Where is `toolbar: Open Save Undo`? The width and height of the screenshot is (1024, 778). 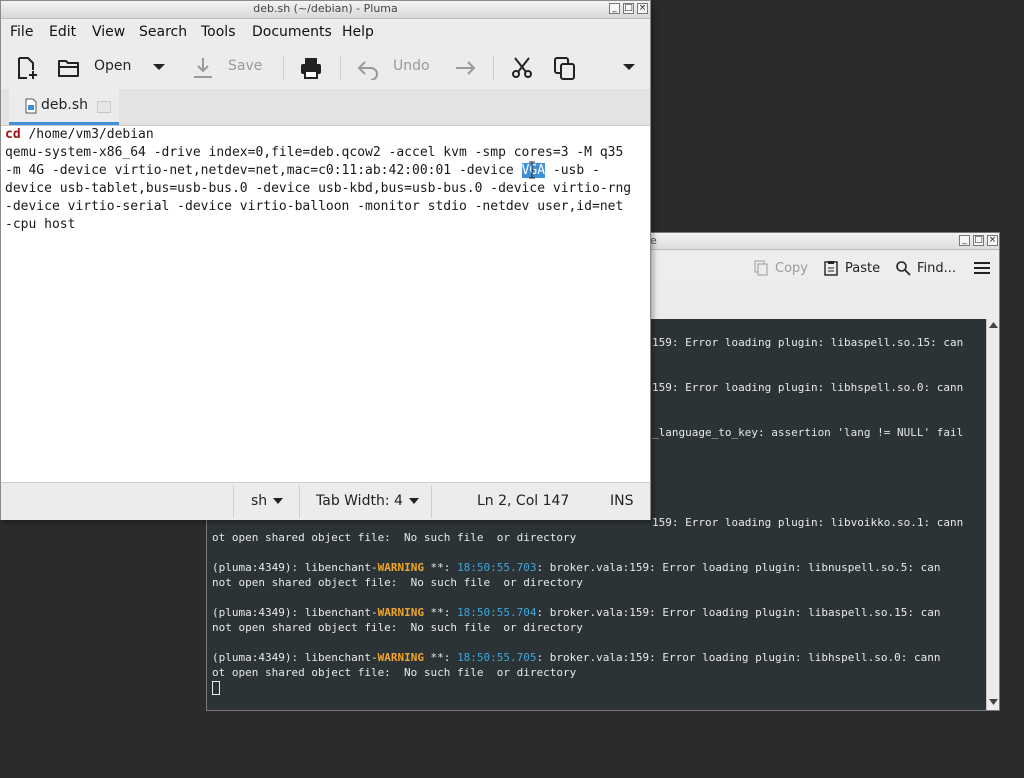
toolbar: Open Save Undo is located at coordinates (325, 68).